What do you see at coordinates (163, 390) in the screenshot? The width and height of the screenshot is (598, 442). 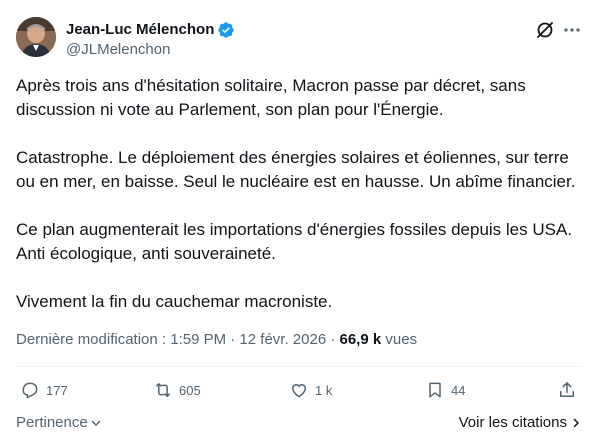 I see `repost-icon` at bounding box center [163, 390].